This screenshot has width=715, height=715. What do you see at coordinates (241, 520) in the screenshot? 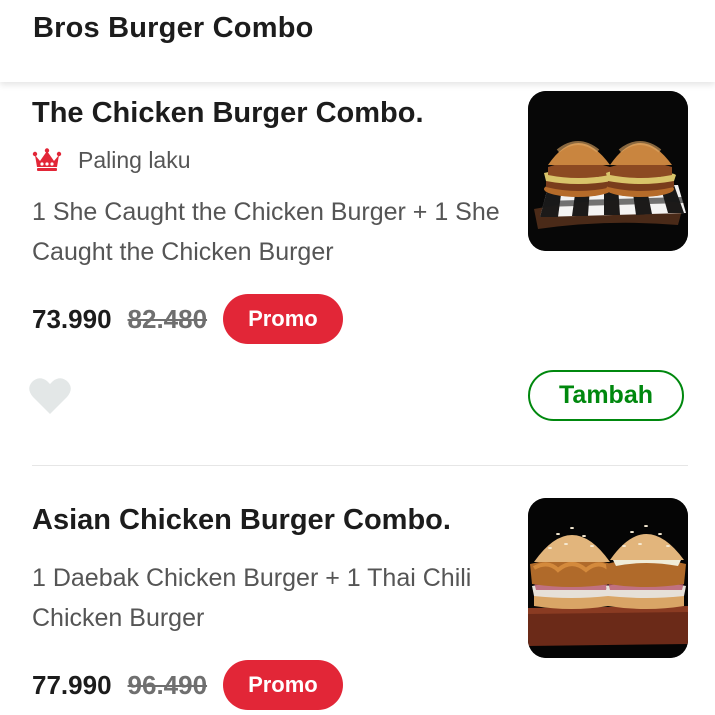
I see `item-title: Asian Chicken Burger Combo.` at bounding box center [241, 520].